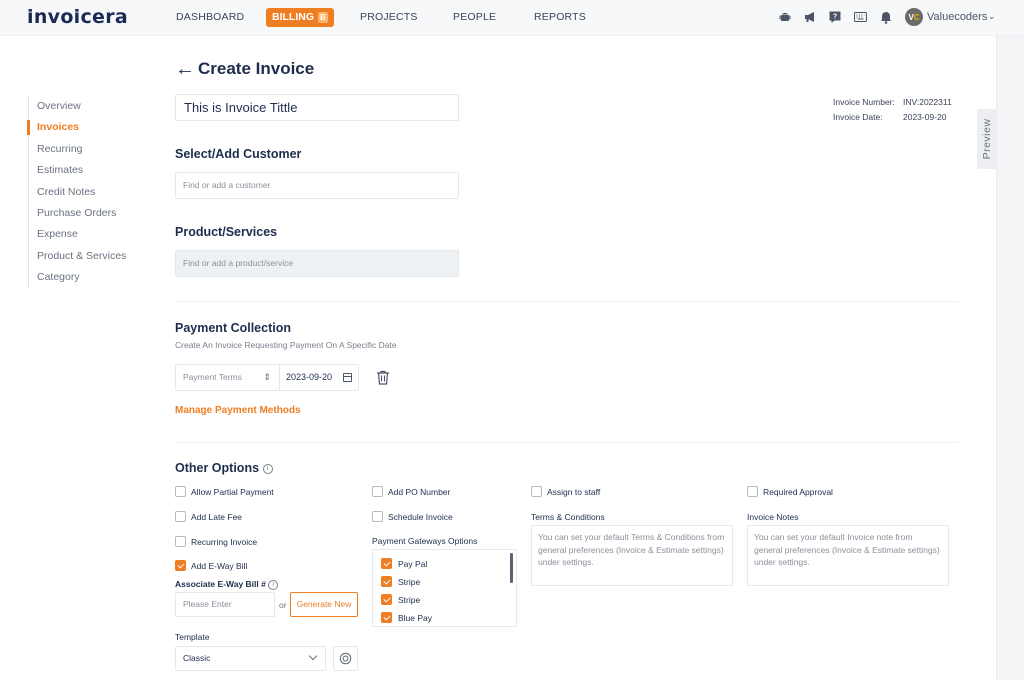  I want to click on checkbox-label: Schedule Invoice, so click(420, 516).